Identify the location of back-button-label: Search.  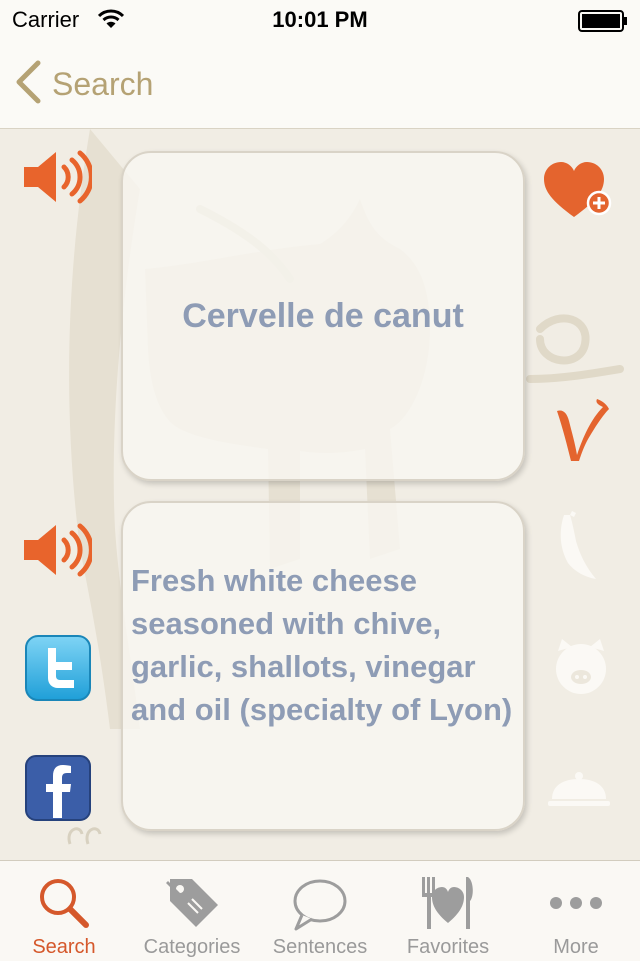
(103, 83).